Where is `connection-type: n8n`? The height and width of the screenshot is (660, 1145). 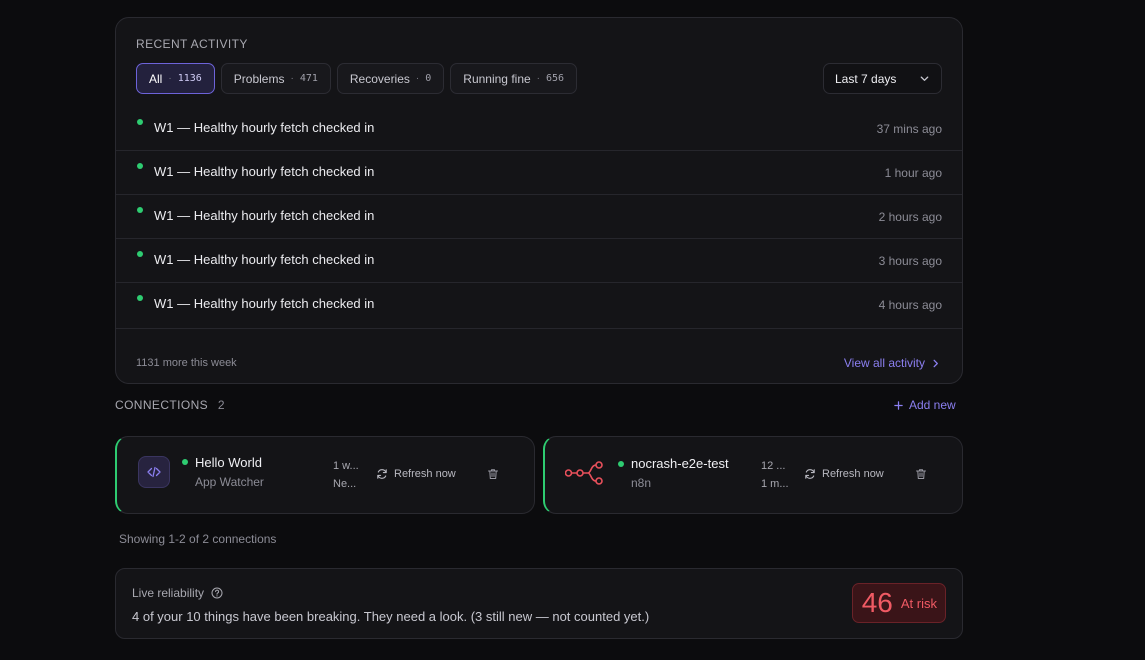
connection-type: n8n is located at coordinates (641, 483).